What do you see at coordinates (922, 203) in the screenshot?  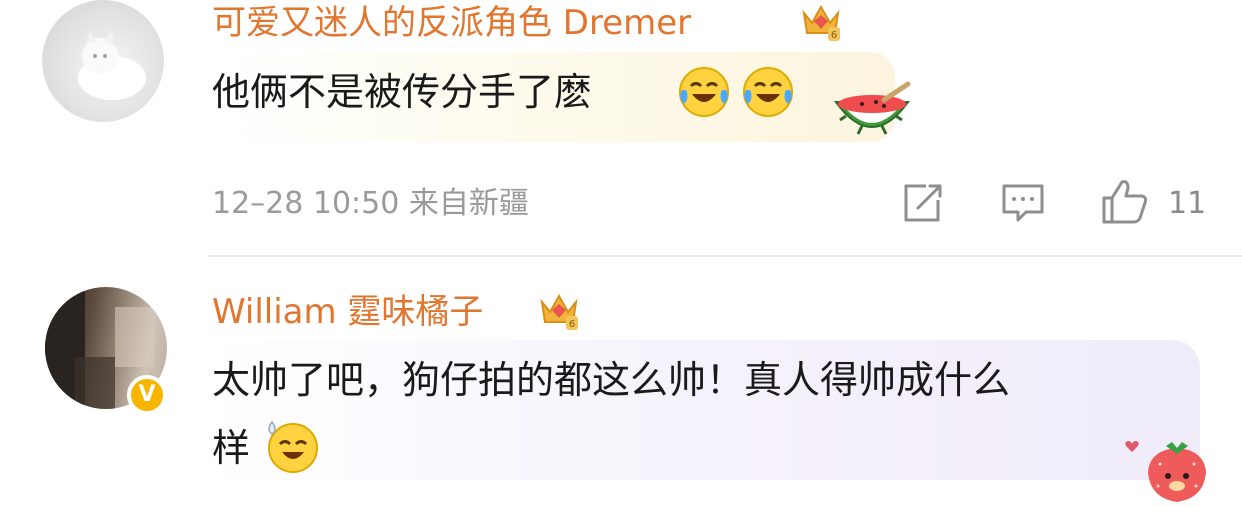 I see `share-icon` at bounding box center [922, 203].